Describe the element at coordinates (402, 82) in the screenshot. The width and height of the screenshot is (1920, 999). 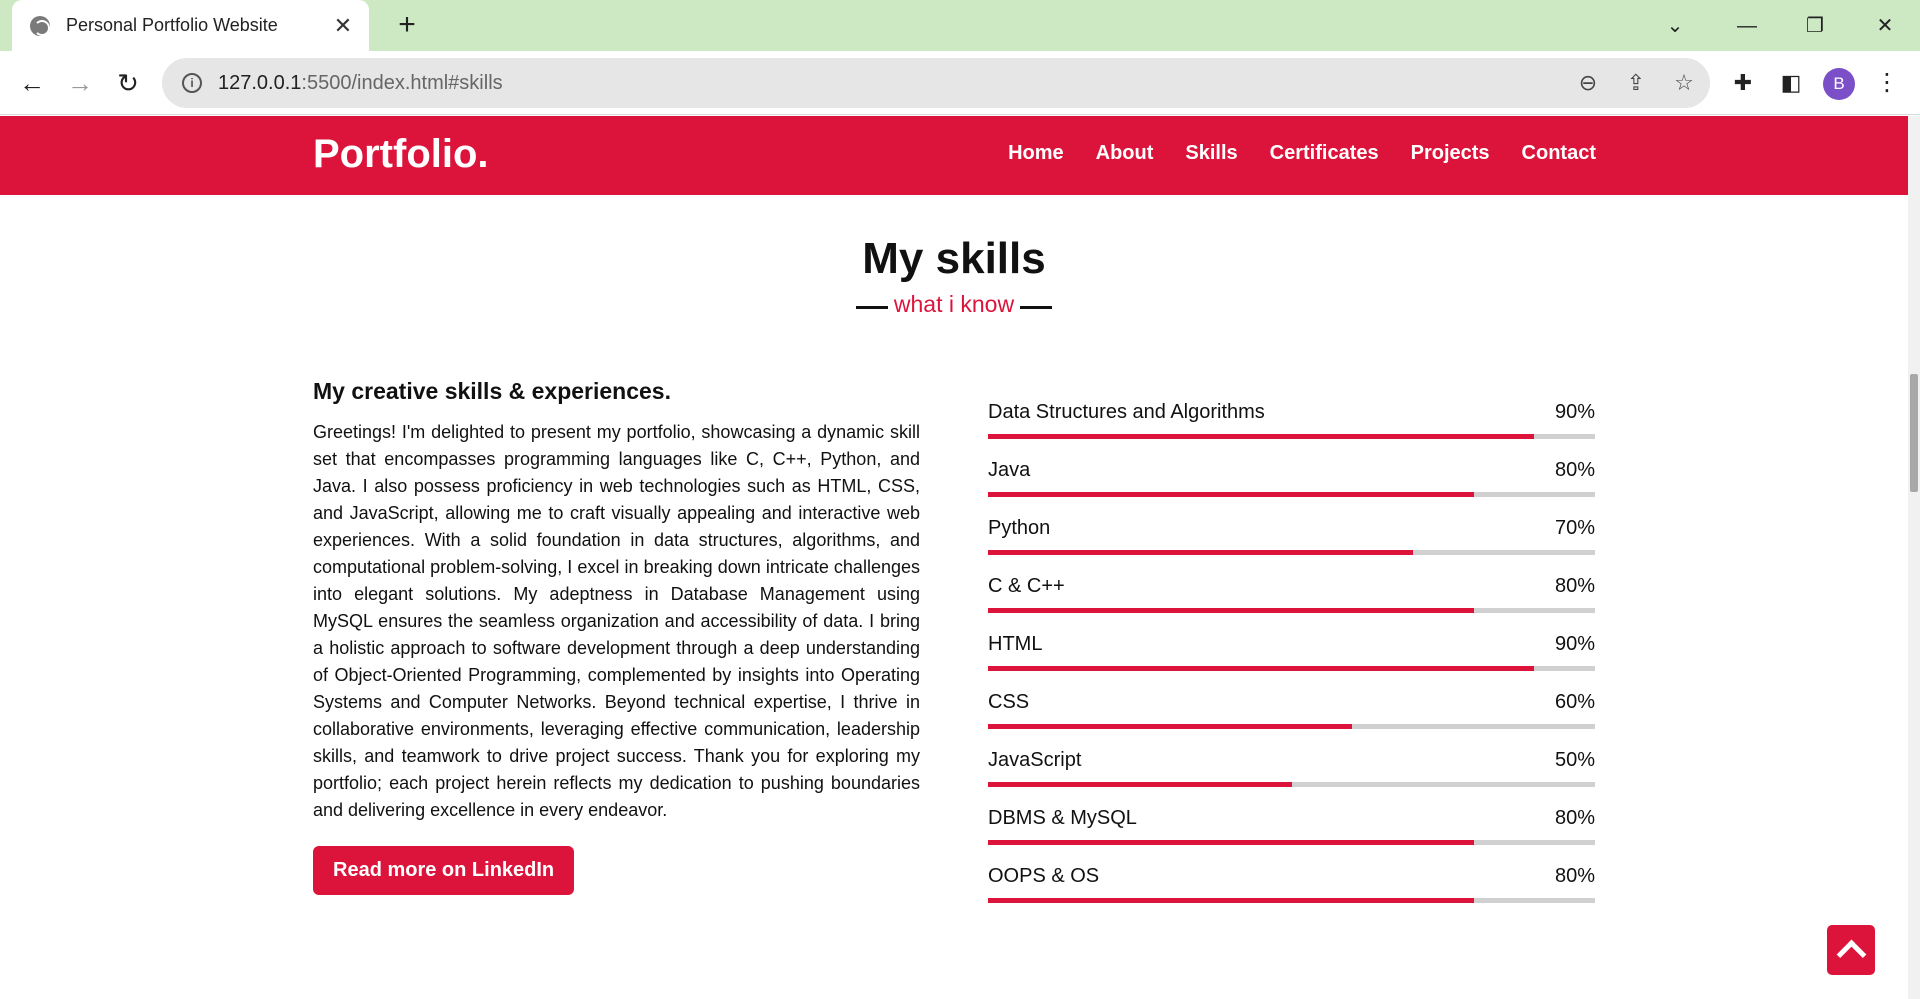
I see `url-path: :5500/index.html#skills` at that location.